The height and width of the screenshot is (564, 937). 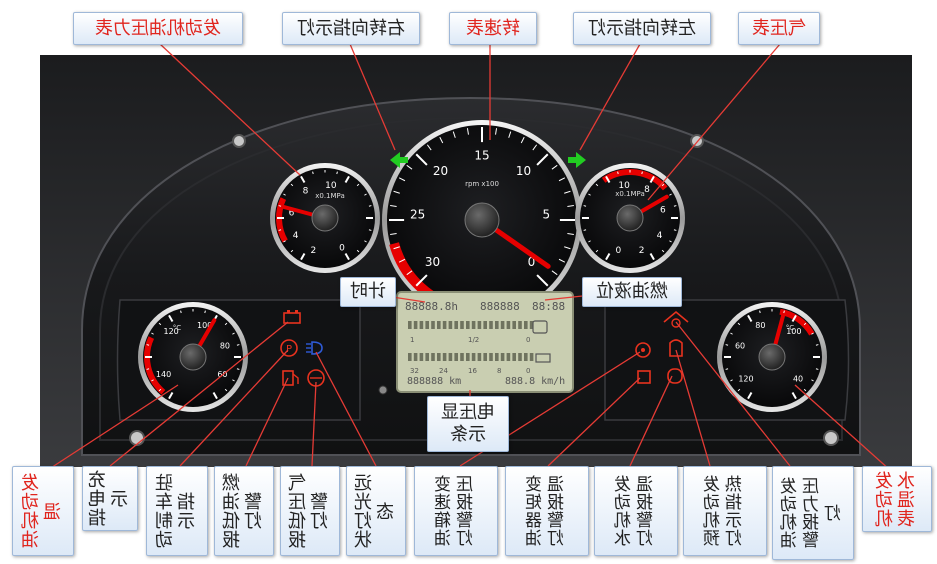 What do you see at coordinates (499, 371) in the screenshot?
I see `lcd-scale-label: 8` at bounding box center [499, 371].